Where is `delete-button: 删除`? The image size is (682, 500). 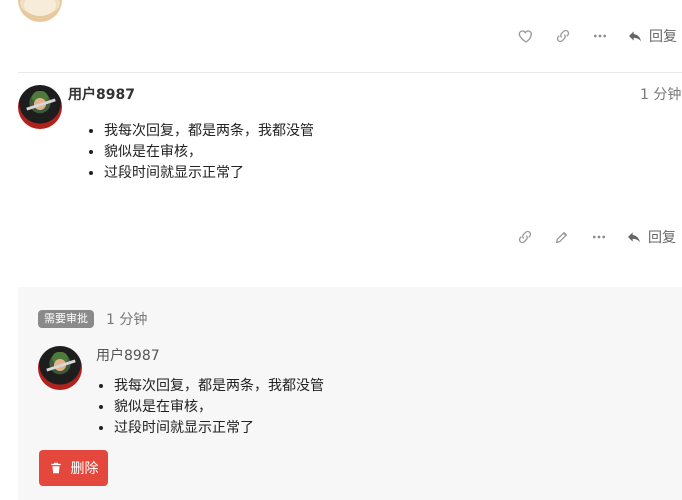 delete-button: 删除 is located at coordinates (73, 468).